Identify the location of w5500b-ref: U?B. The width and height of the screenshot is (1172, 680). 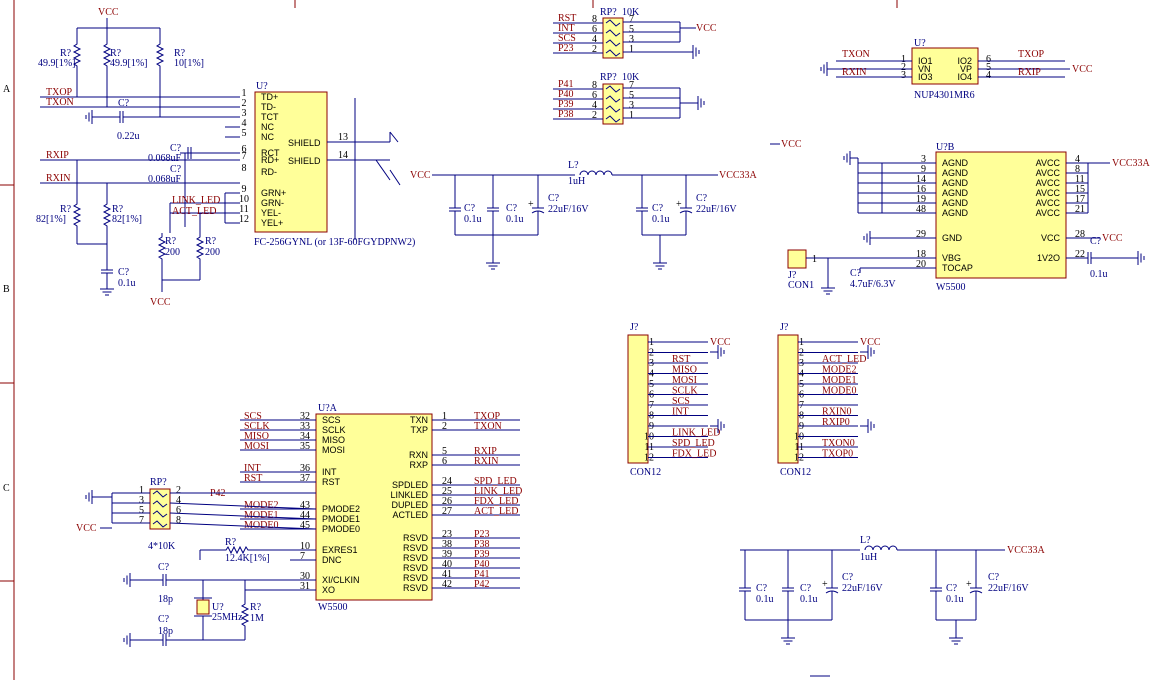
(945, 147).